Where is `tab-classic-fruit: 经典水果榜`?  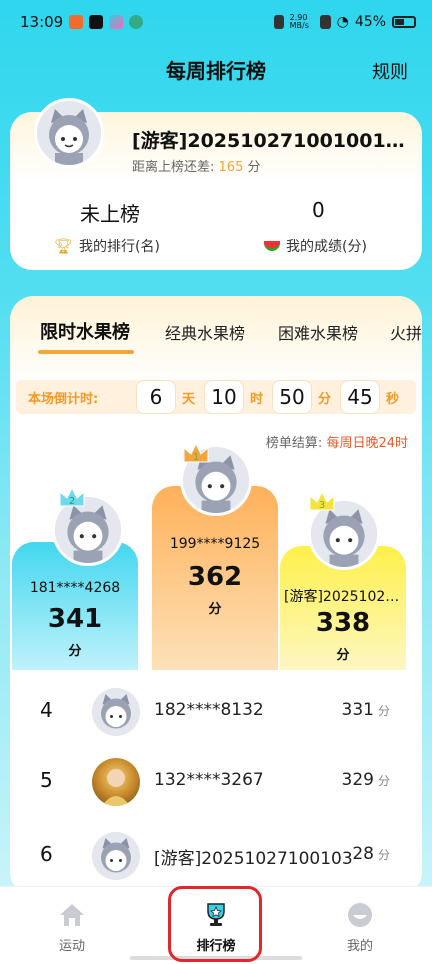 tab-classic-fruit: 经典水果榜 is located at coordinates (205, 332).